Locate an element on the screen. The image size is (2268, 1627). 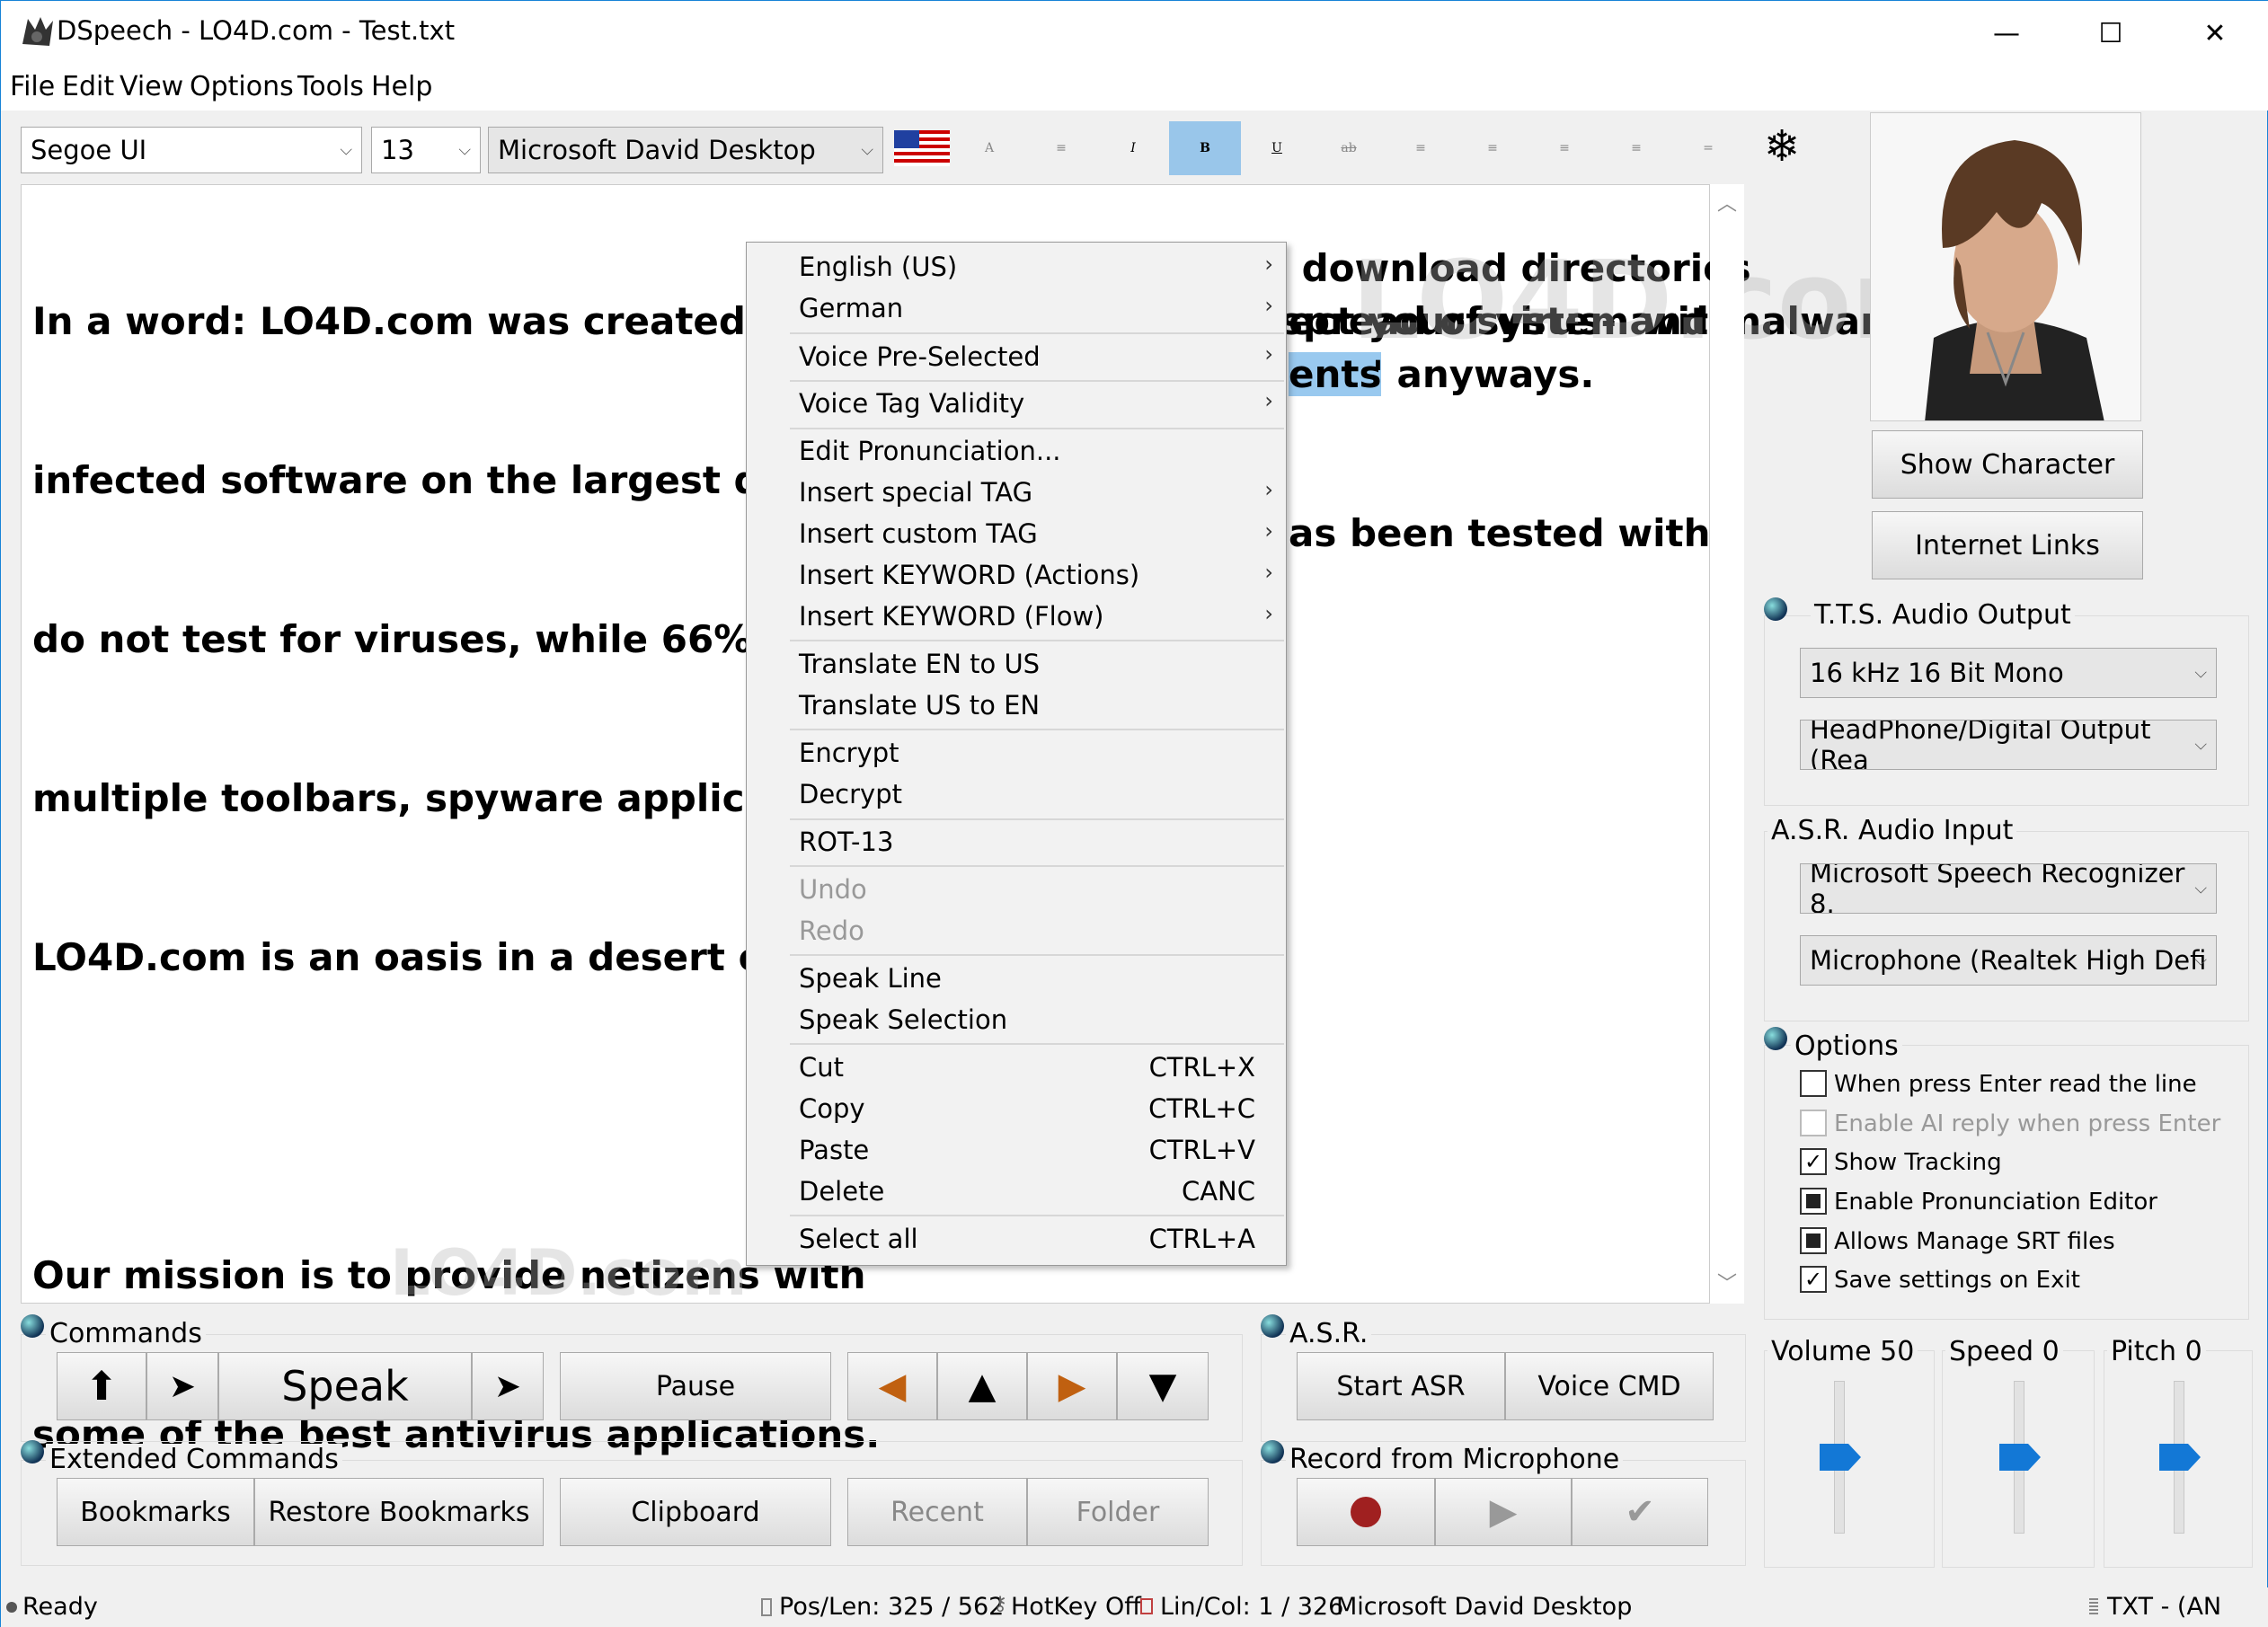
nav-up-button: ▲ is located at coordinates (982, 1386).